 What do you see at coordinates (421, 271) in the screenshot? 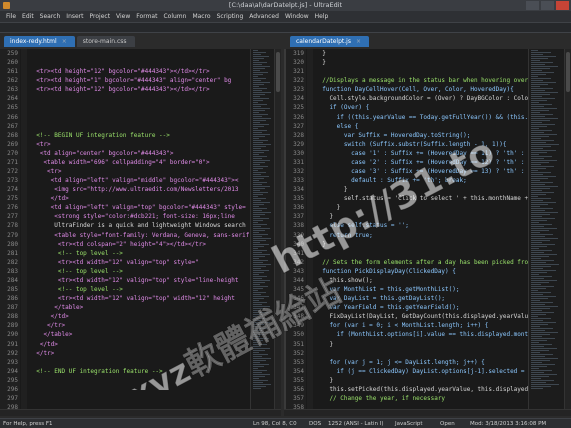
I see `code-line: function PickDisplayDay(ClickedDay) {` at bounding box center [421, 271].